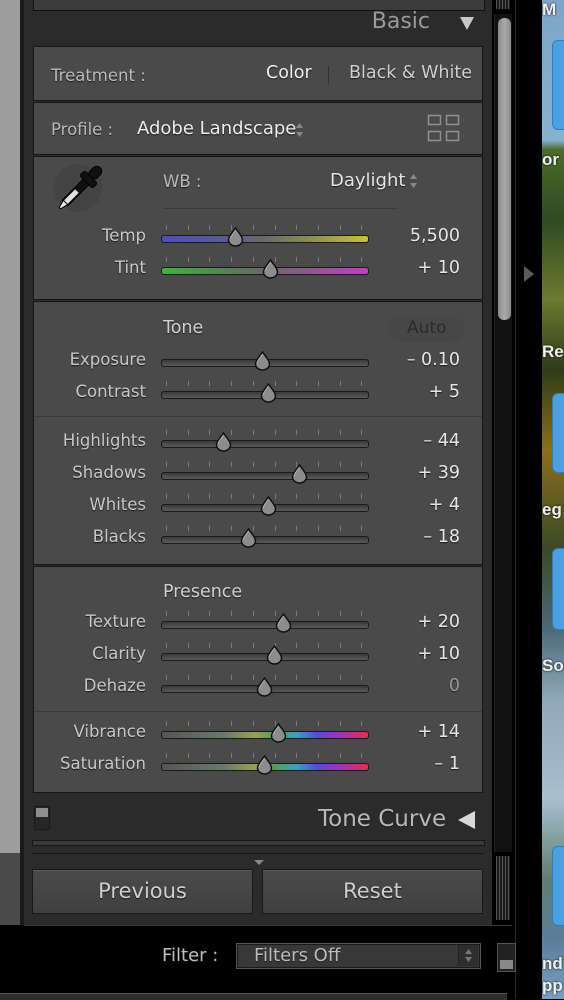  What do you see at coordinates (265, 735) in the screenshot?
I see `vibrance-slider` at bounding box center [265, 735].